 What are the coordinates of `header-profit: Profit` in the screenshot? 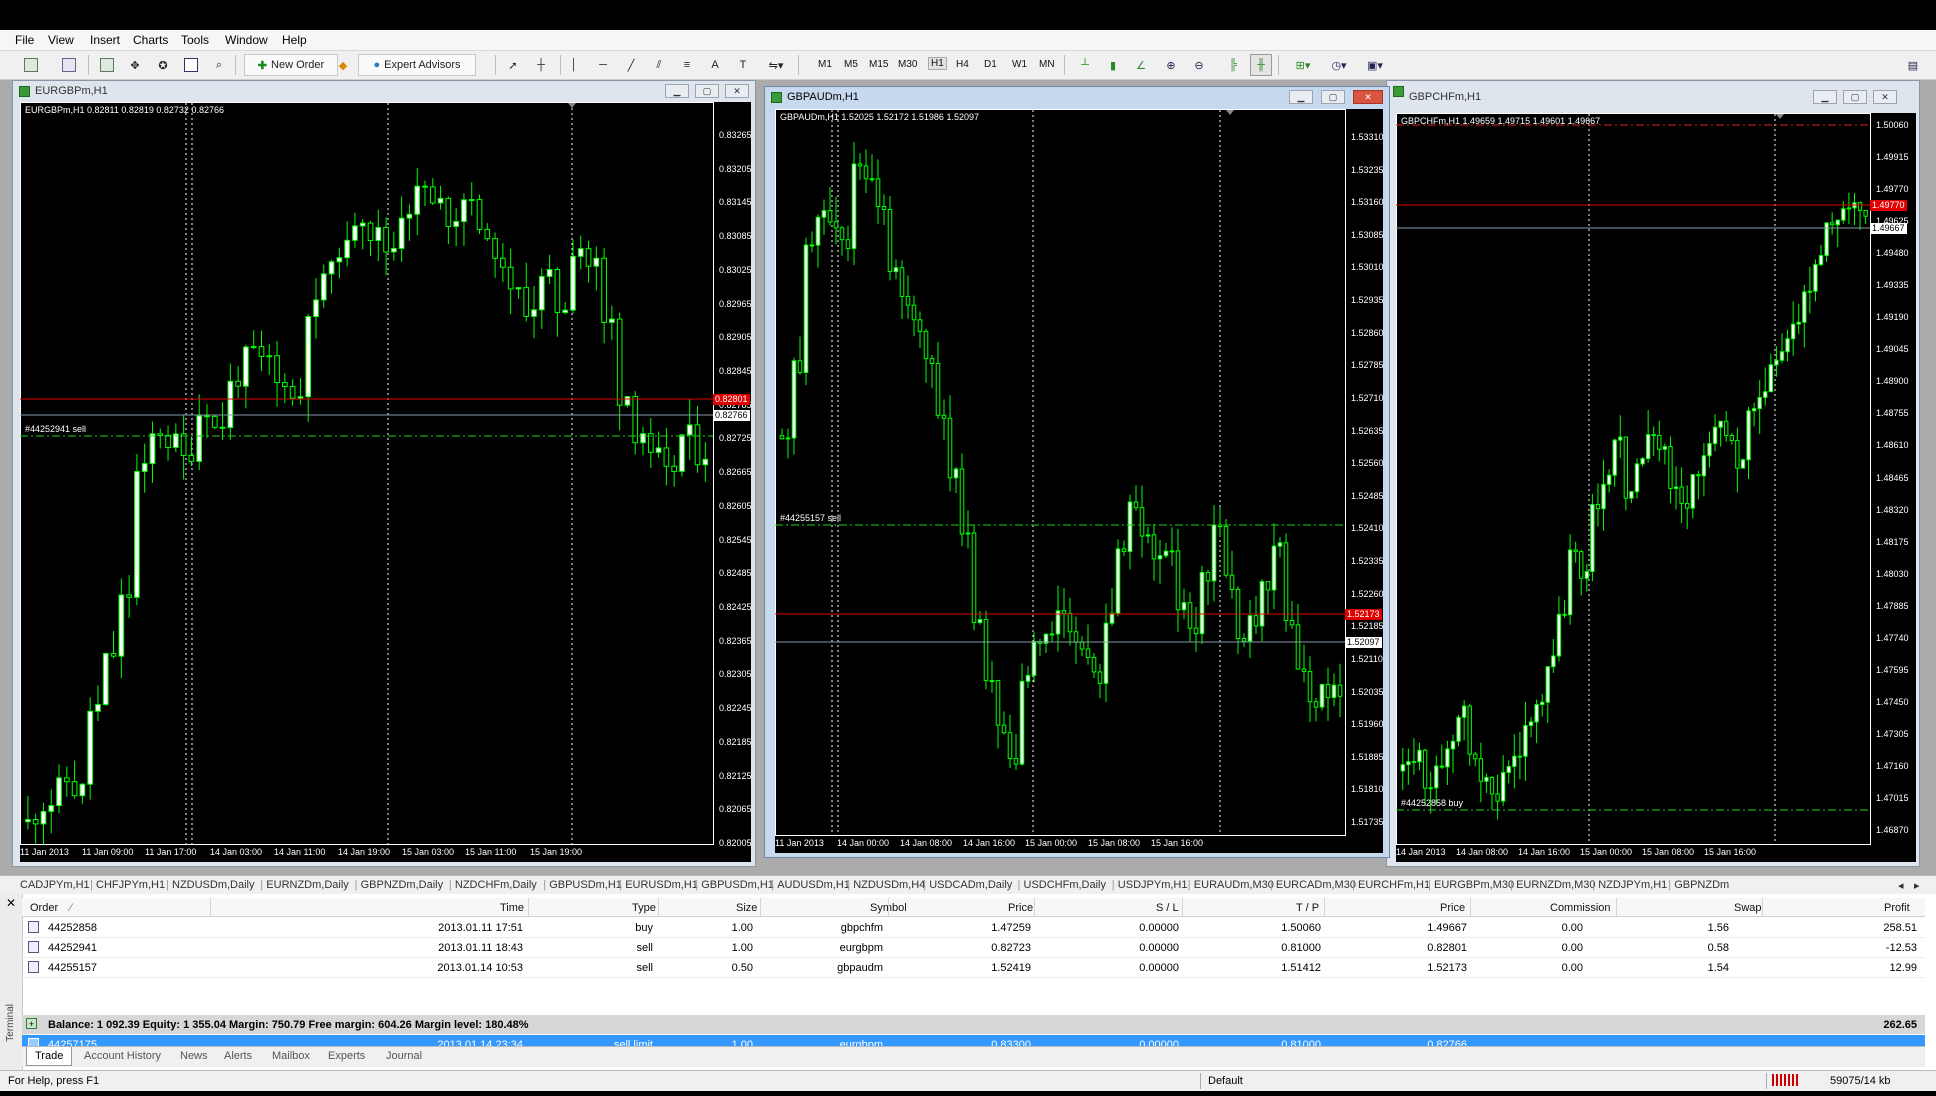 It's located at (1897, 908).